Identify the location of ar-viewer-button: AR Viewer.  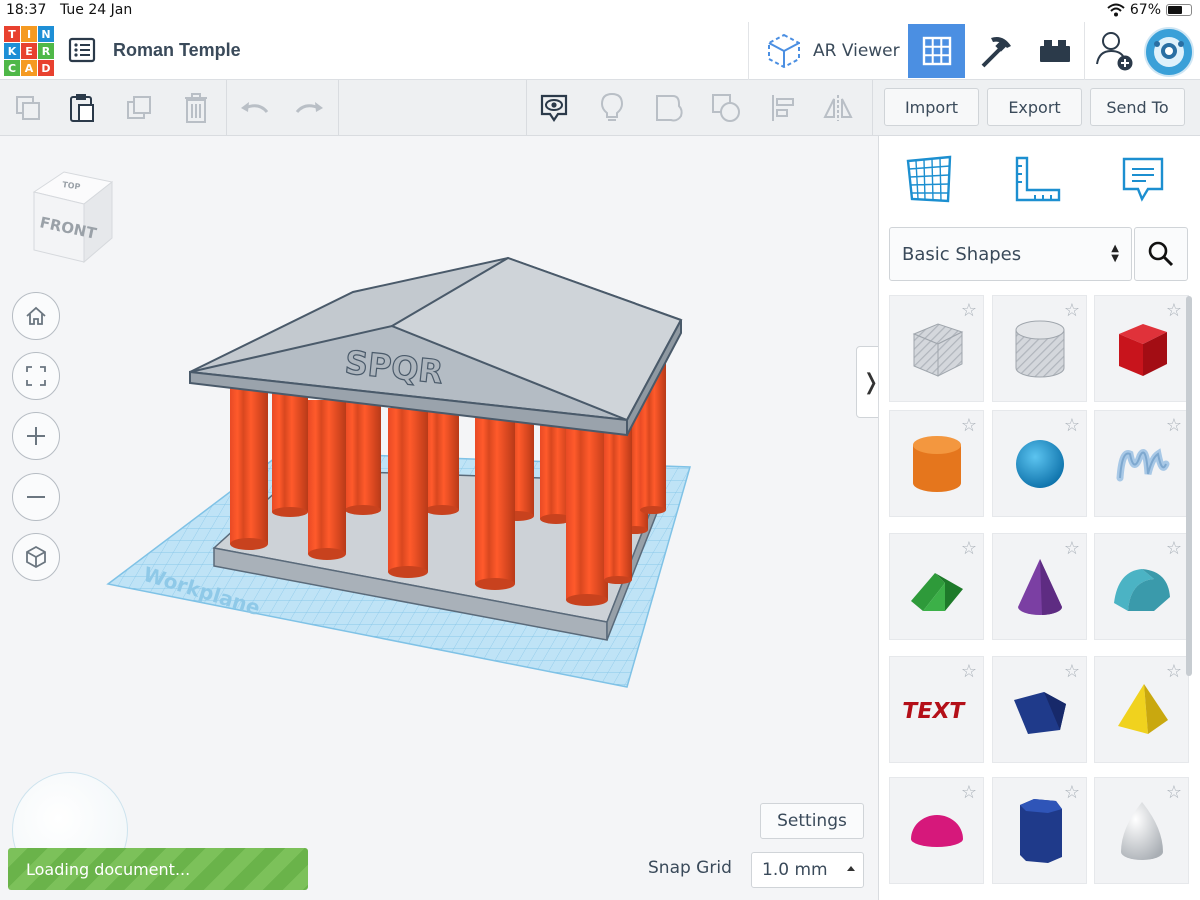
(831, 51).